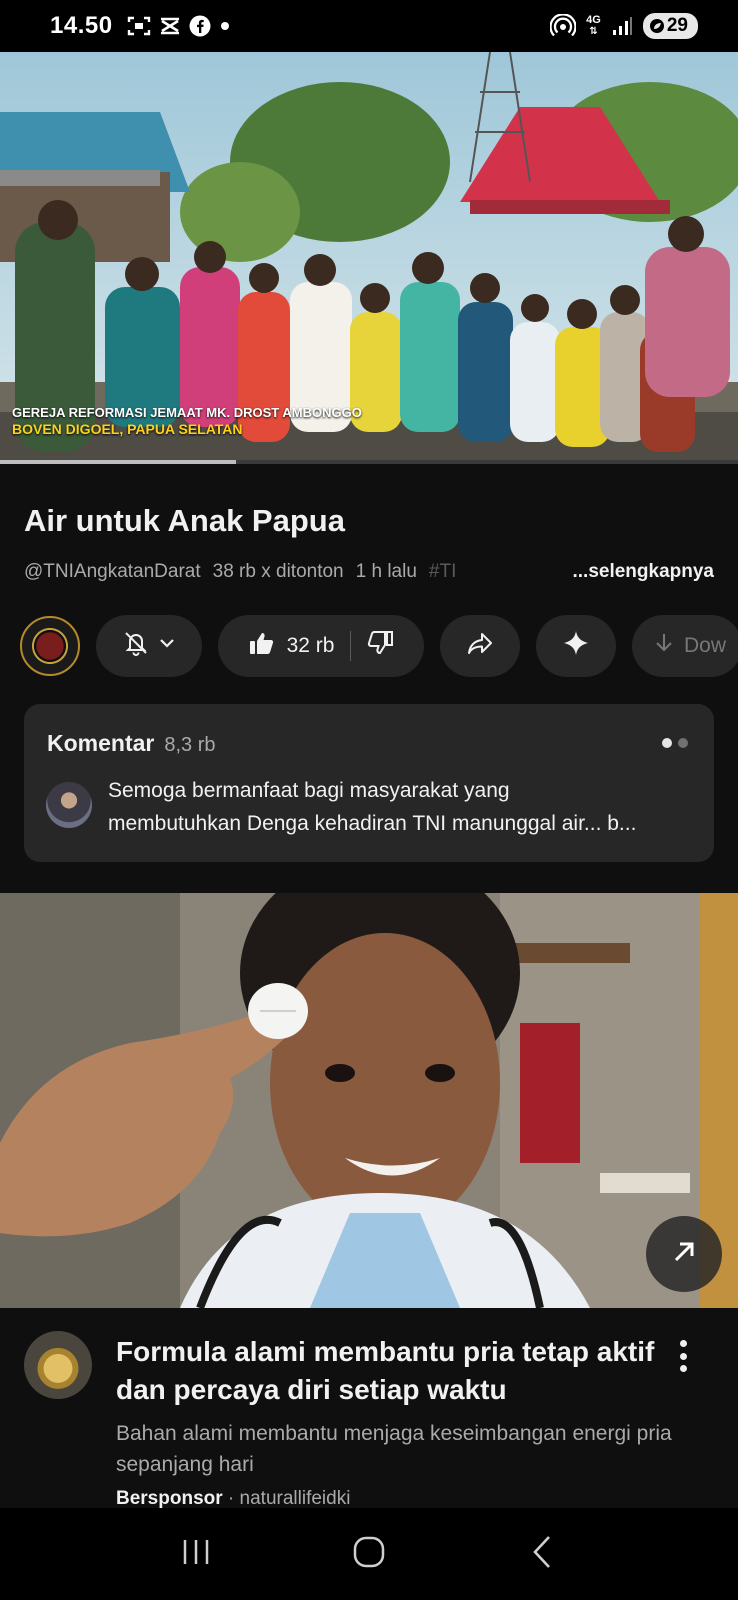 The width and height of the screenshot is (738, 1600). What do you see at coordinates (139, 26) in the screenshot?
I see `screenshot-icon` at bounding box center [139, 26].